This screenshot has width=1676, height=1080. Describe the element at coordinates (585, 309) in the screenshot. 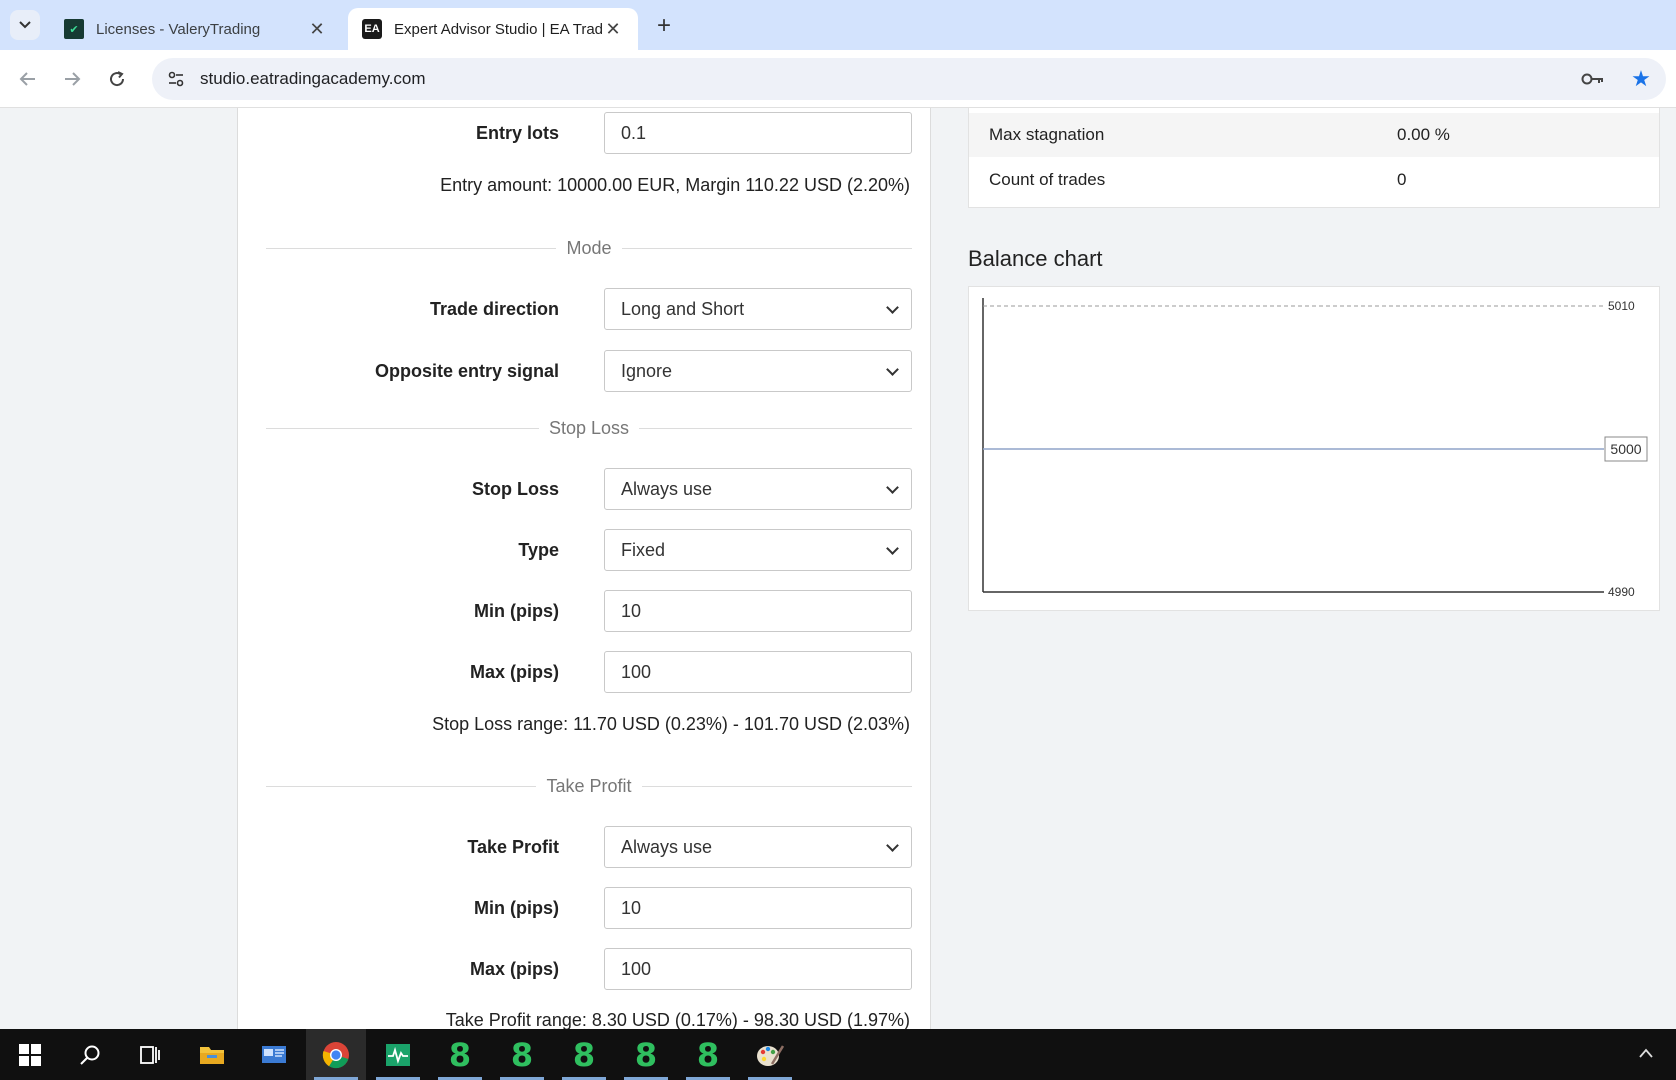

I see `trade-direction-row: Trade direction Long and Short` at that location.